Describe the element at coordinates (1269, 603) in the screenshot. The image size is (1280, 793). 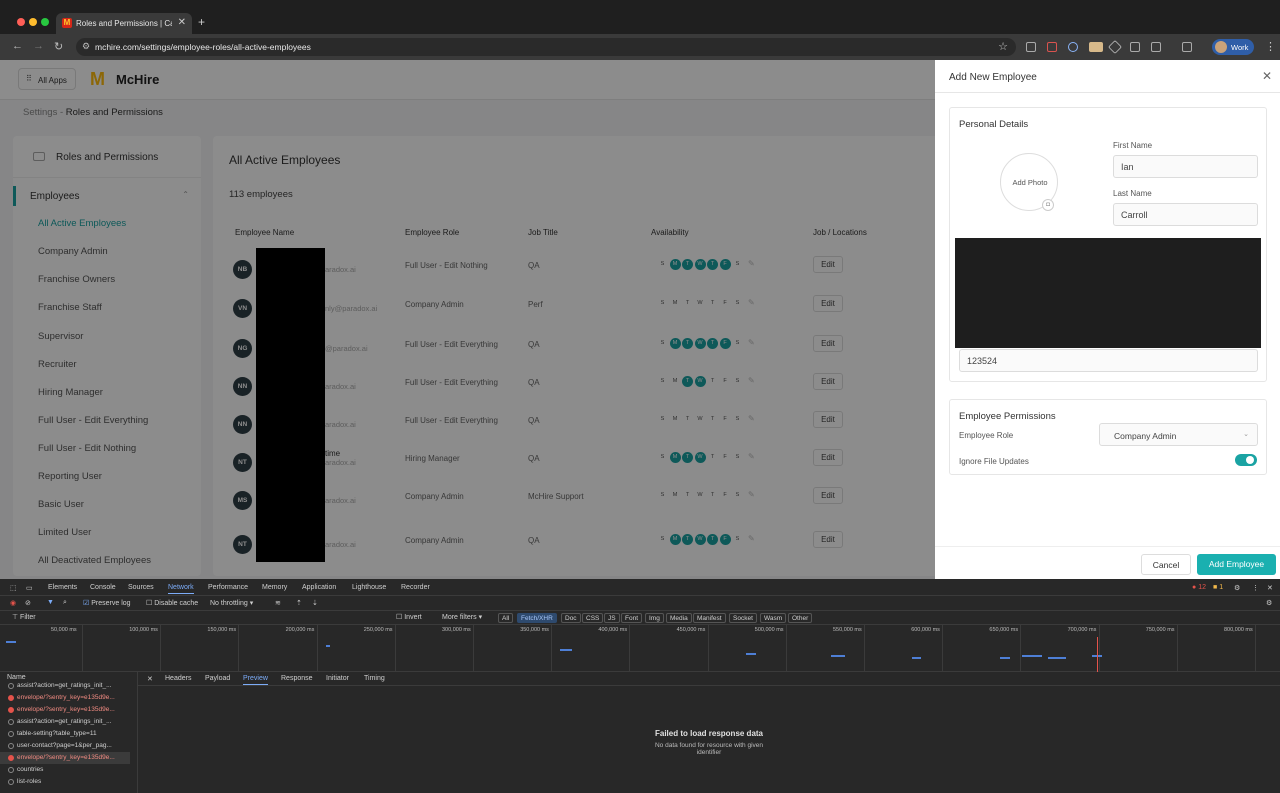
I see `network-settings-icon: ⚙` at that location.